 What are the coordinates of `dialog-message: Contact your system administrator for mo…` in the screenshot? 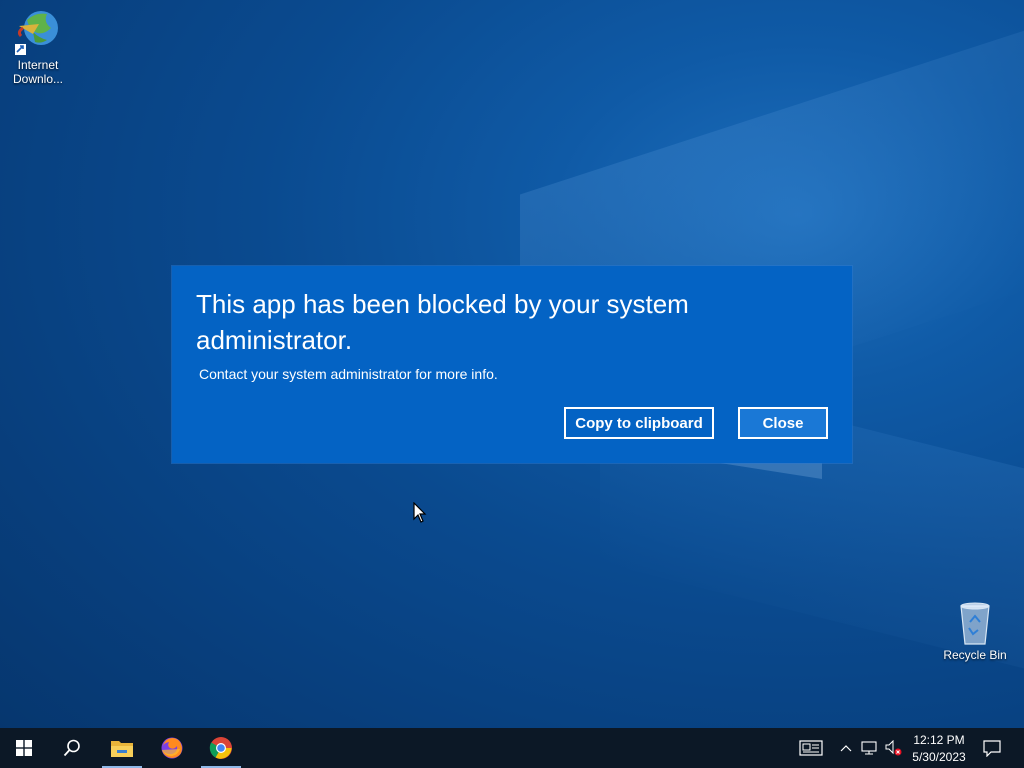 It's located at (348, 374).